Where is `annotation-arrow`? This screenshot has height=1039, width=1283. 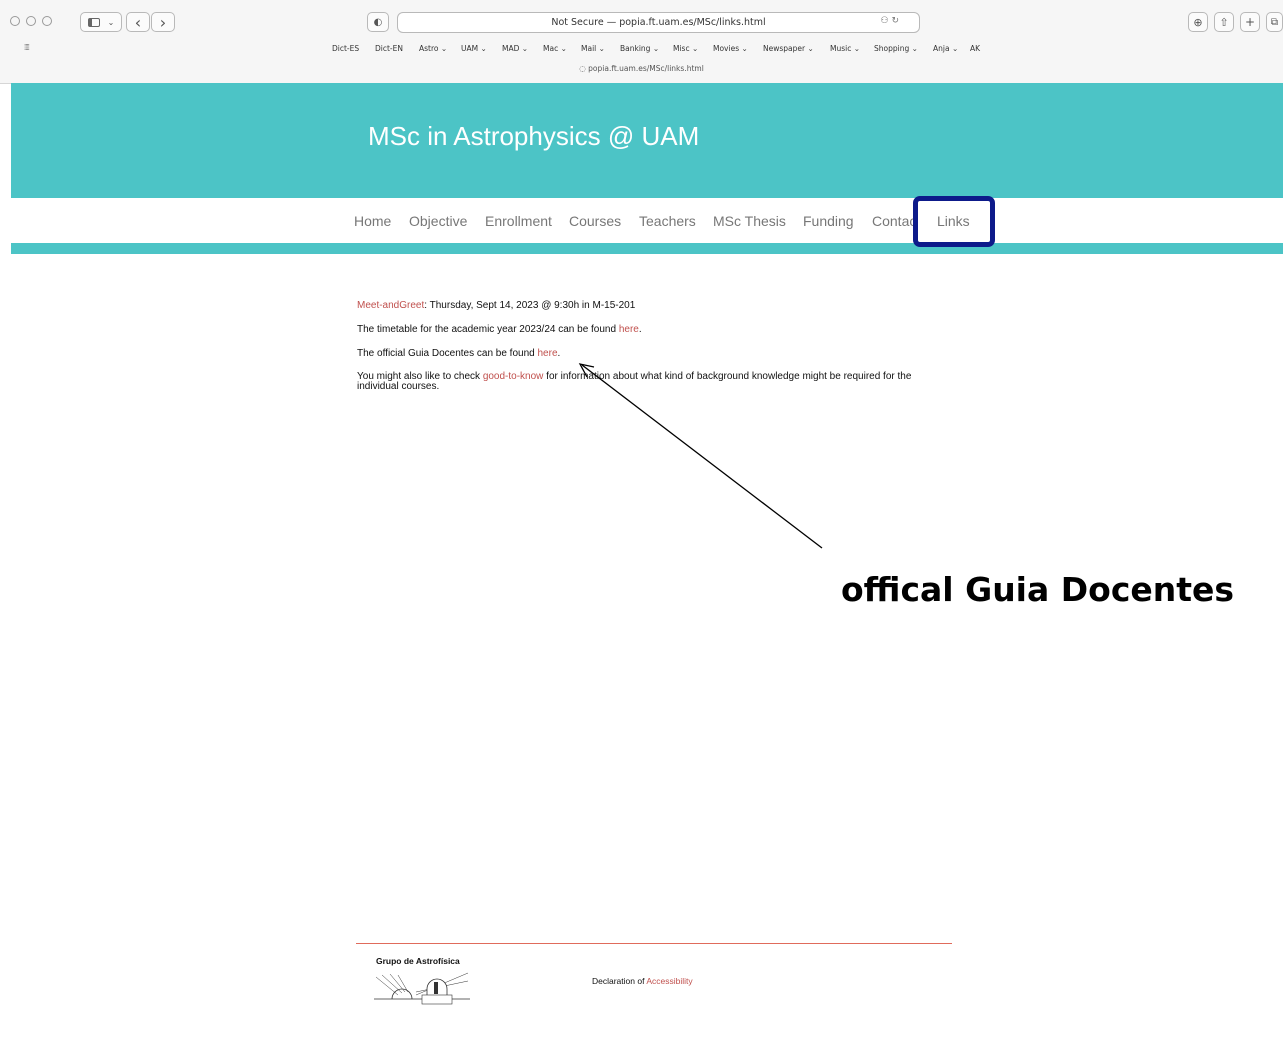
annotation-arrow is located at coordinates (700, 456).